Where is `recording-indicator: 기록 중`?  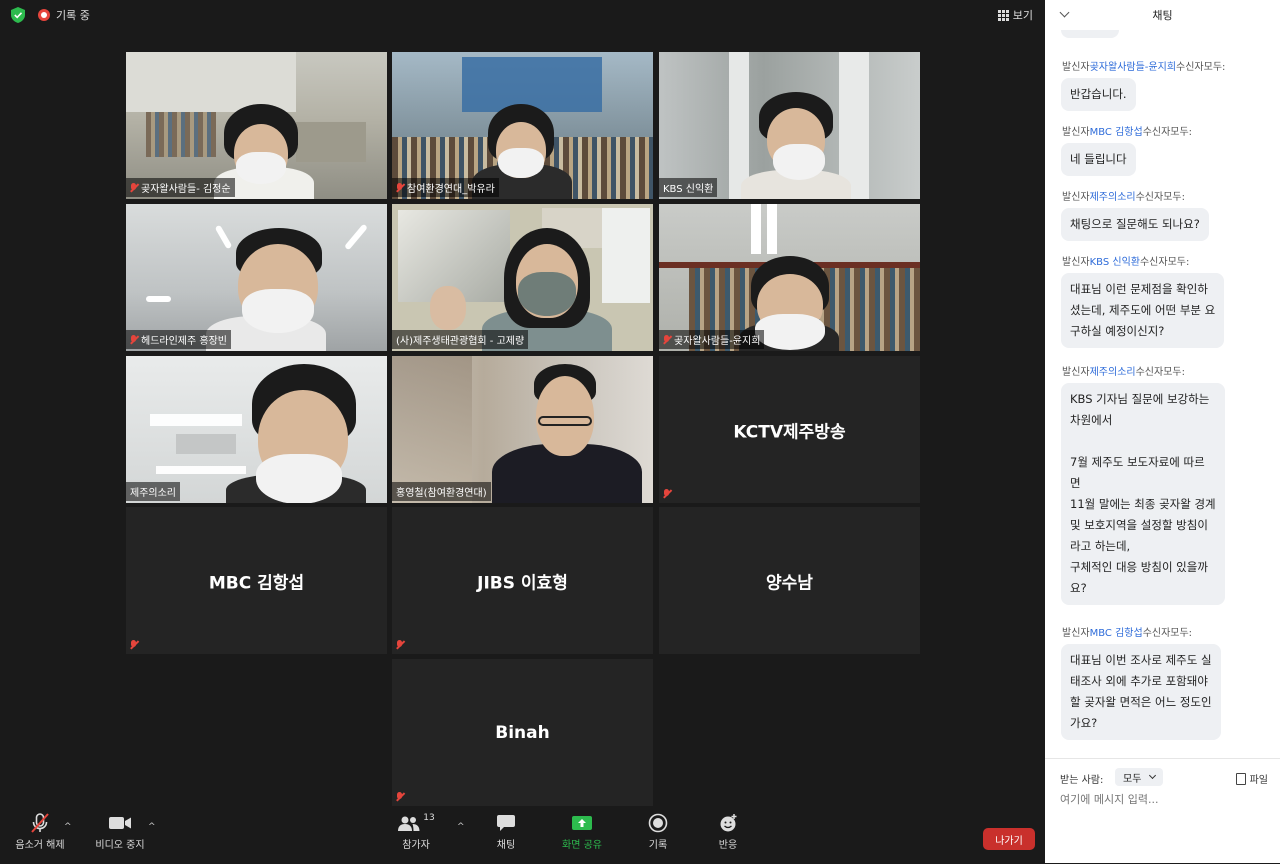
recording-indicator: 기록 중 is located at coordinates (64, 15).